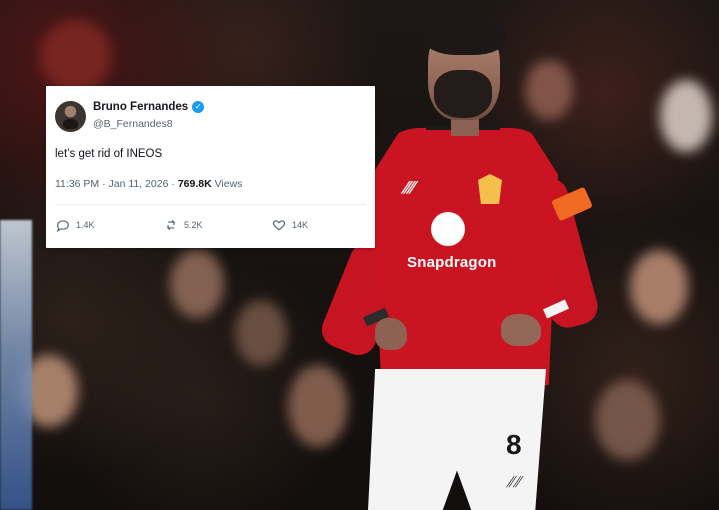 The height and width of the screenshot is (510, 719). What do you see at coordinates (133, 124) in the screenshot?
I see `user-handle: @B_Fernandes8` at bounding box center [133, 124].